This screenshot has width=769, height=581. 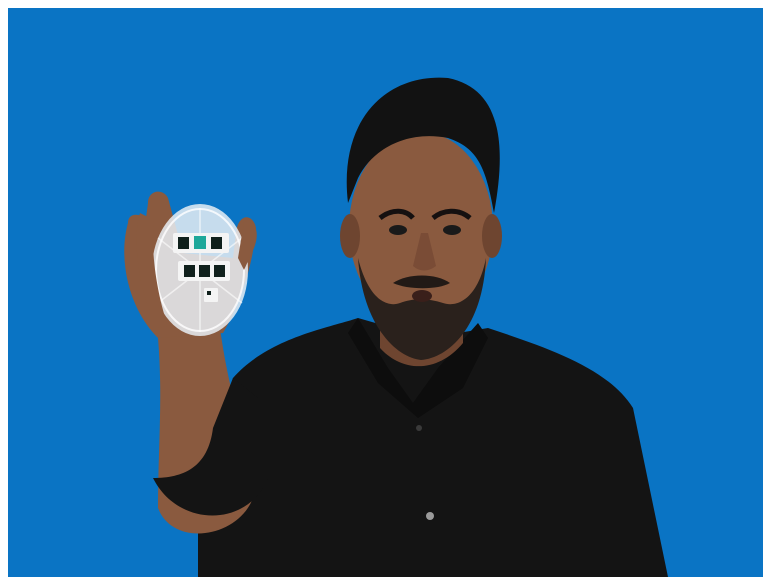 I want to click on mouth, so click(x=422, y=296).